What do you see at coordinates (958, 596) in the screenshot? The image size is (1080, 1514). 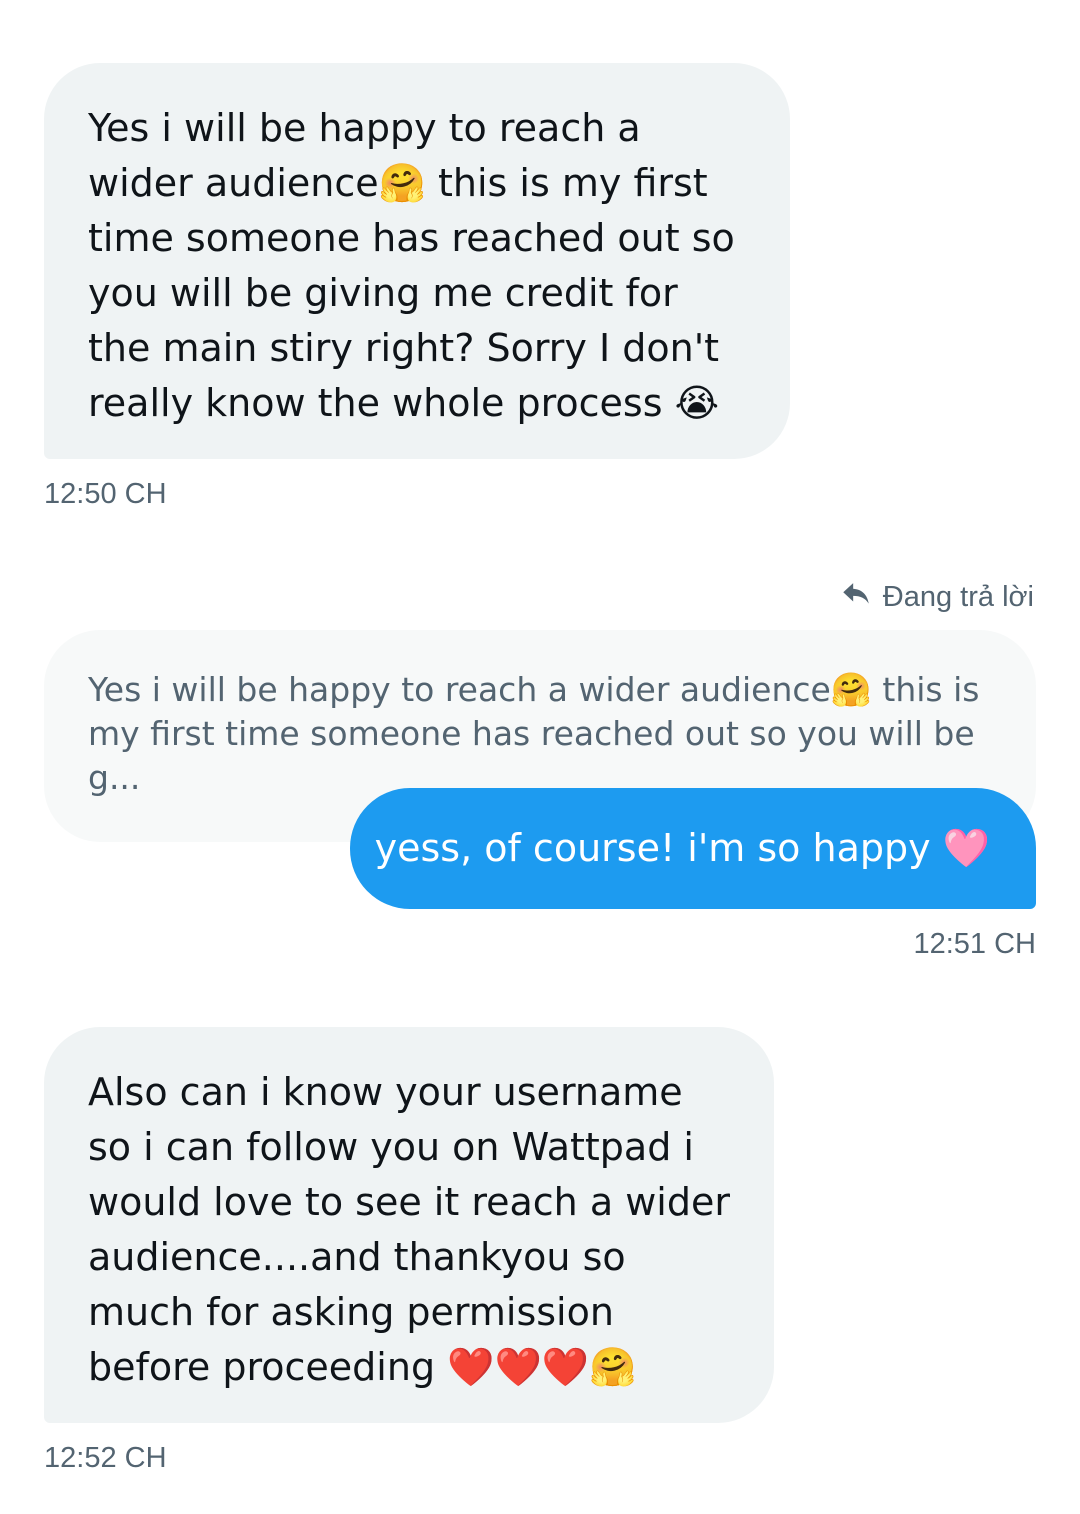 I see `replying-label: Đang trả lời` at bounding box center [958, 596].